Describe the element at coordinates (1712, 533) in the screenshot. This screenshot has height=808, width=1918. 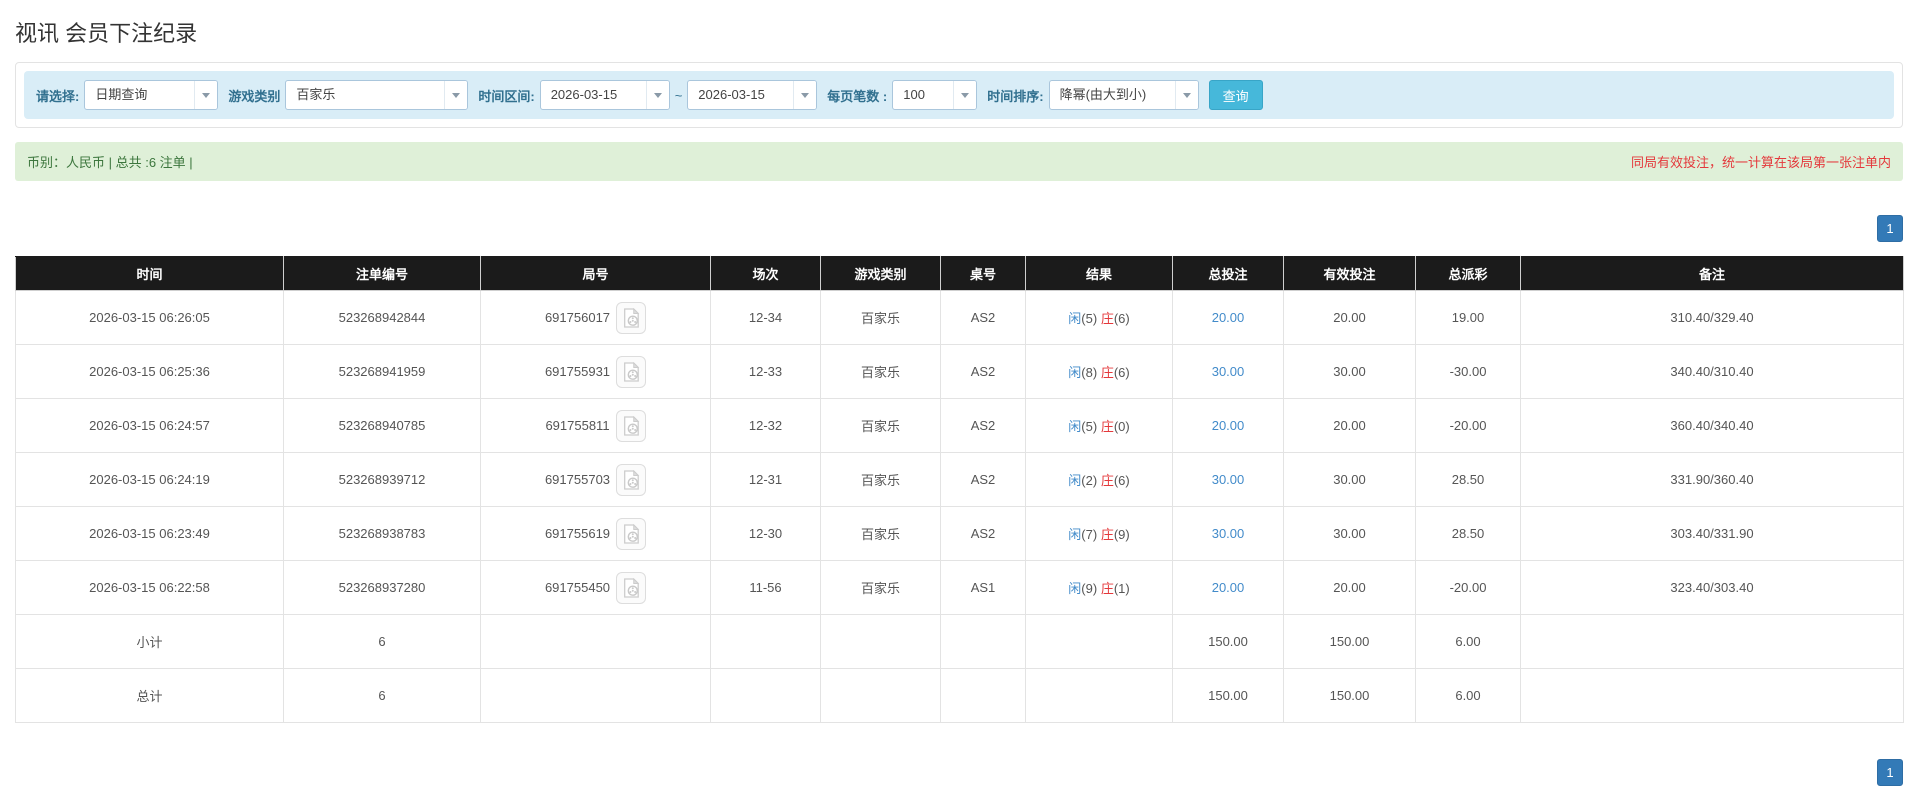
I see `remark-cell: 303.40/331.90` at that location.